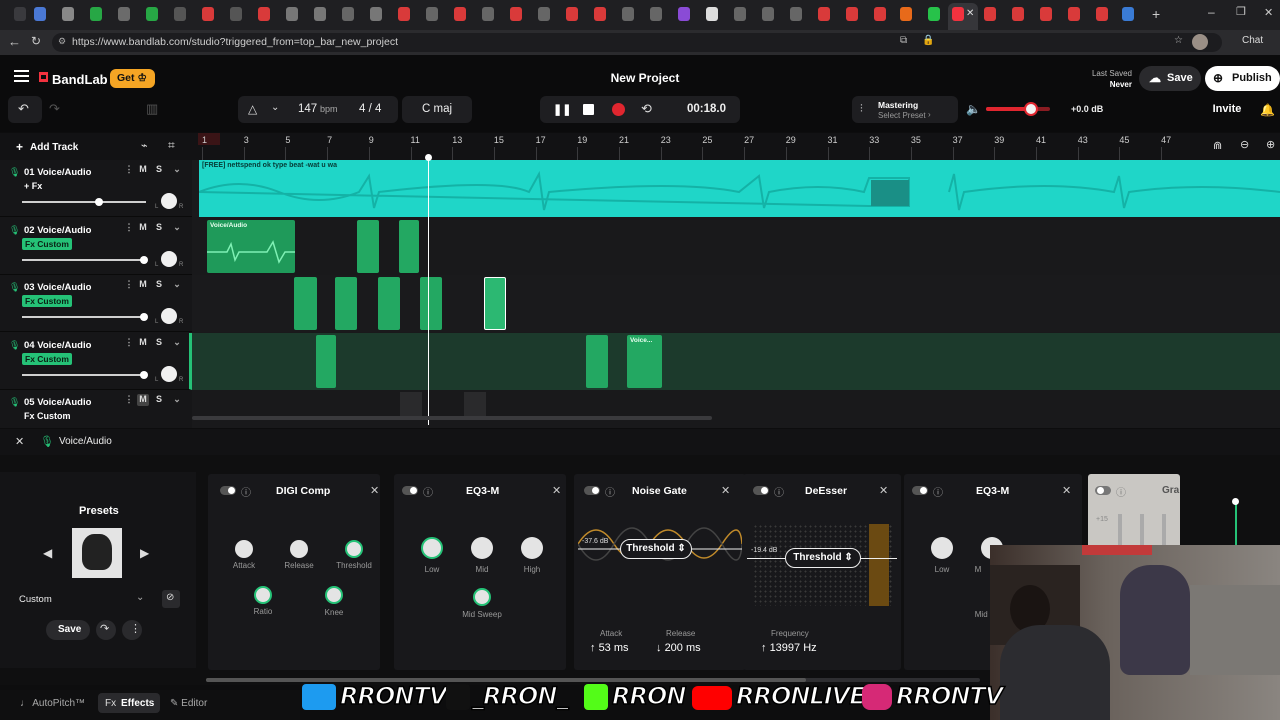  Describe the element at coordinates (452, 418) in the screenshot. I see `timeline-scrollbar` at that location.